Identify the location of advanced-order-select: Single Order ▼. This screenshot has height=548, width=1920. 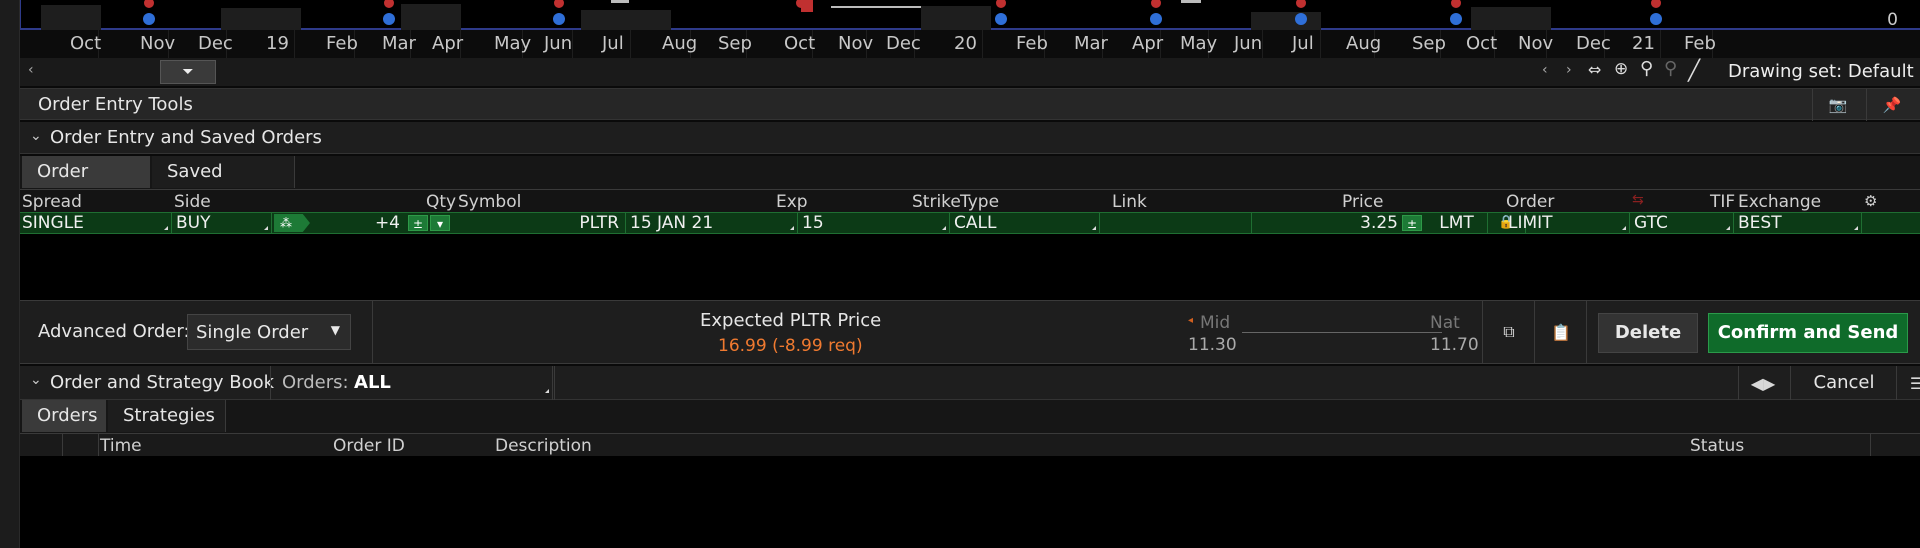
(269, 332).